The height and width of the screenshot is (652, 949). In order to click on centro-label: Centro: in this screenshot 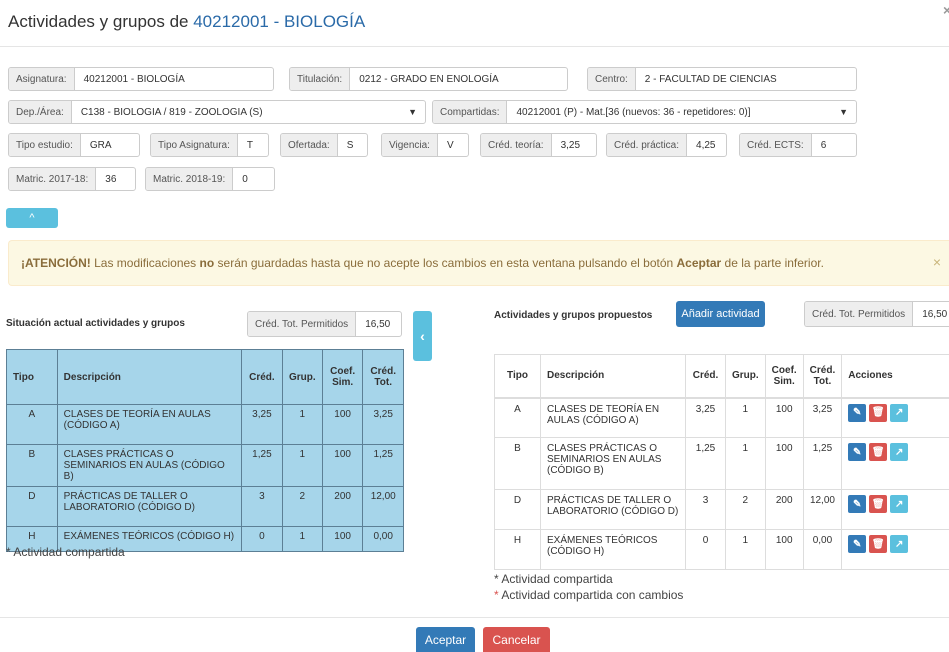, I will do `click(612, 79)`.